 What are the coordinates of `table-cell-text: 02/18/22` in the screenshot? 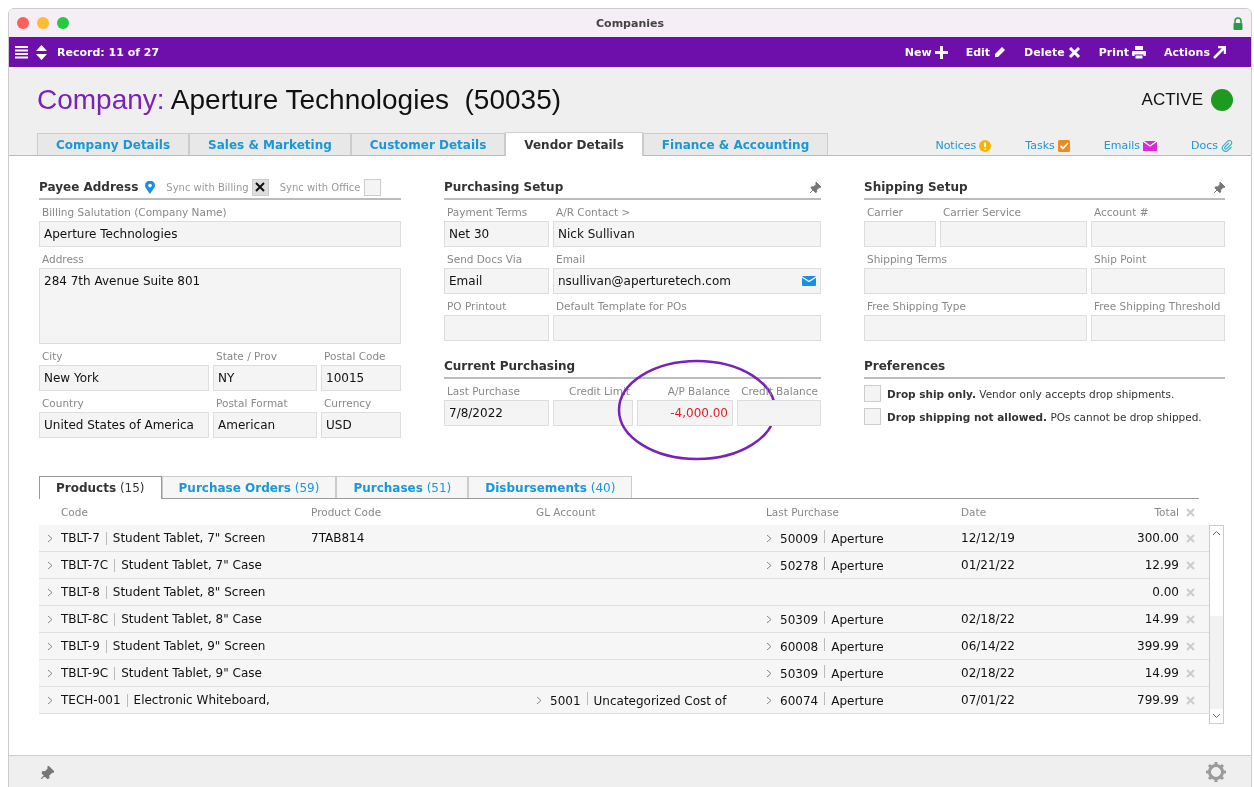 It's located at (988, 673).